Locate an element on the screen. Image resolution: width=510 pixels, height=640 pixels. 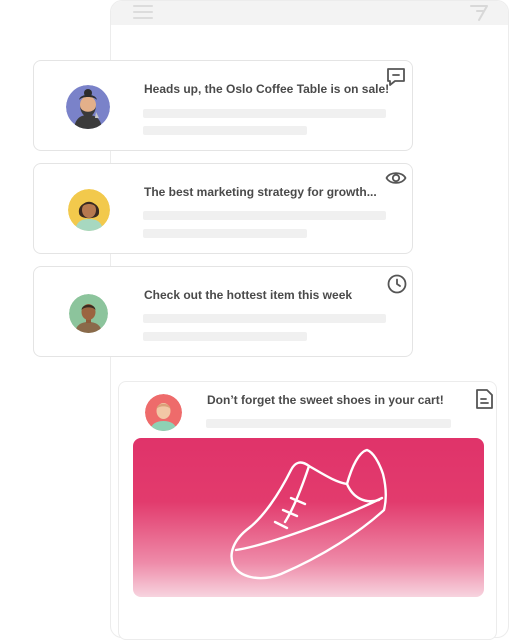
hamburger-icon is located at coordinates (143, 12).